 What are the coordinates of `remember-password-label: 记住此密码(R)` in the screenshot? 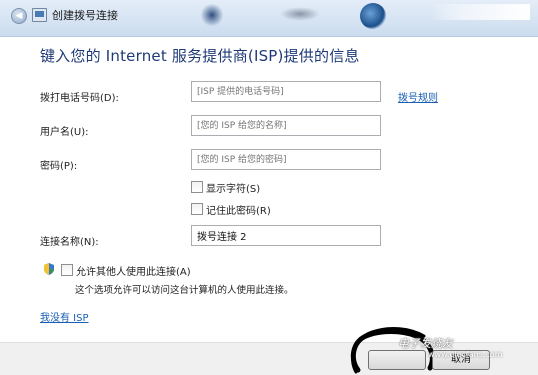 It's located at (238, 211).